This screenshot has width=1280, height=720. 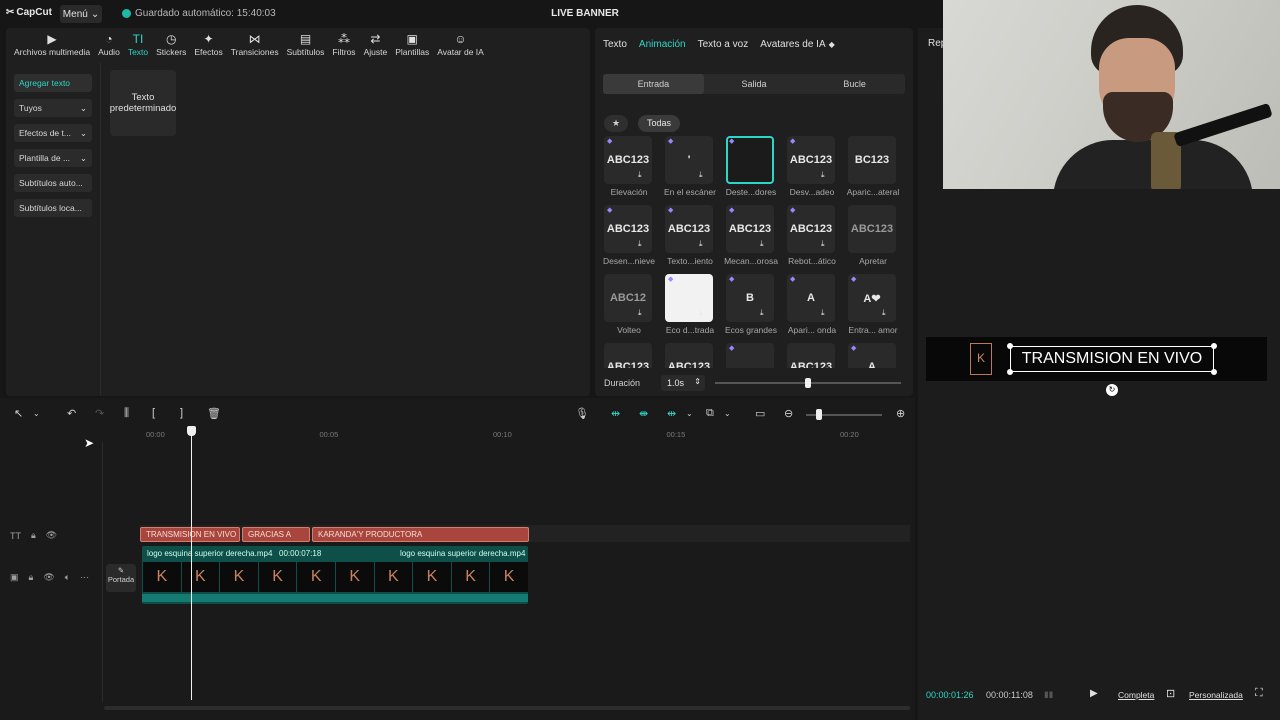 What do you see at coordinates (900, 413) in the screenshot?
I see `zoom-in-icon: ⊕` at bounding box center [900, 413].